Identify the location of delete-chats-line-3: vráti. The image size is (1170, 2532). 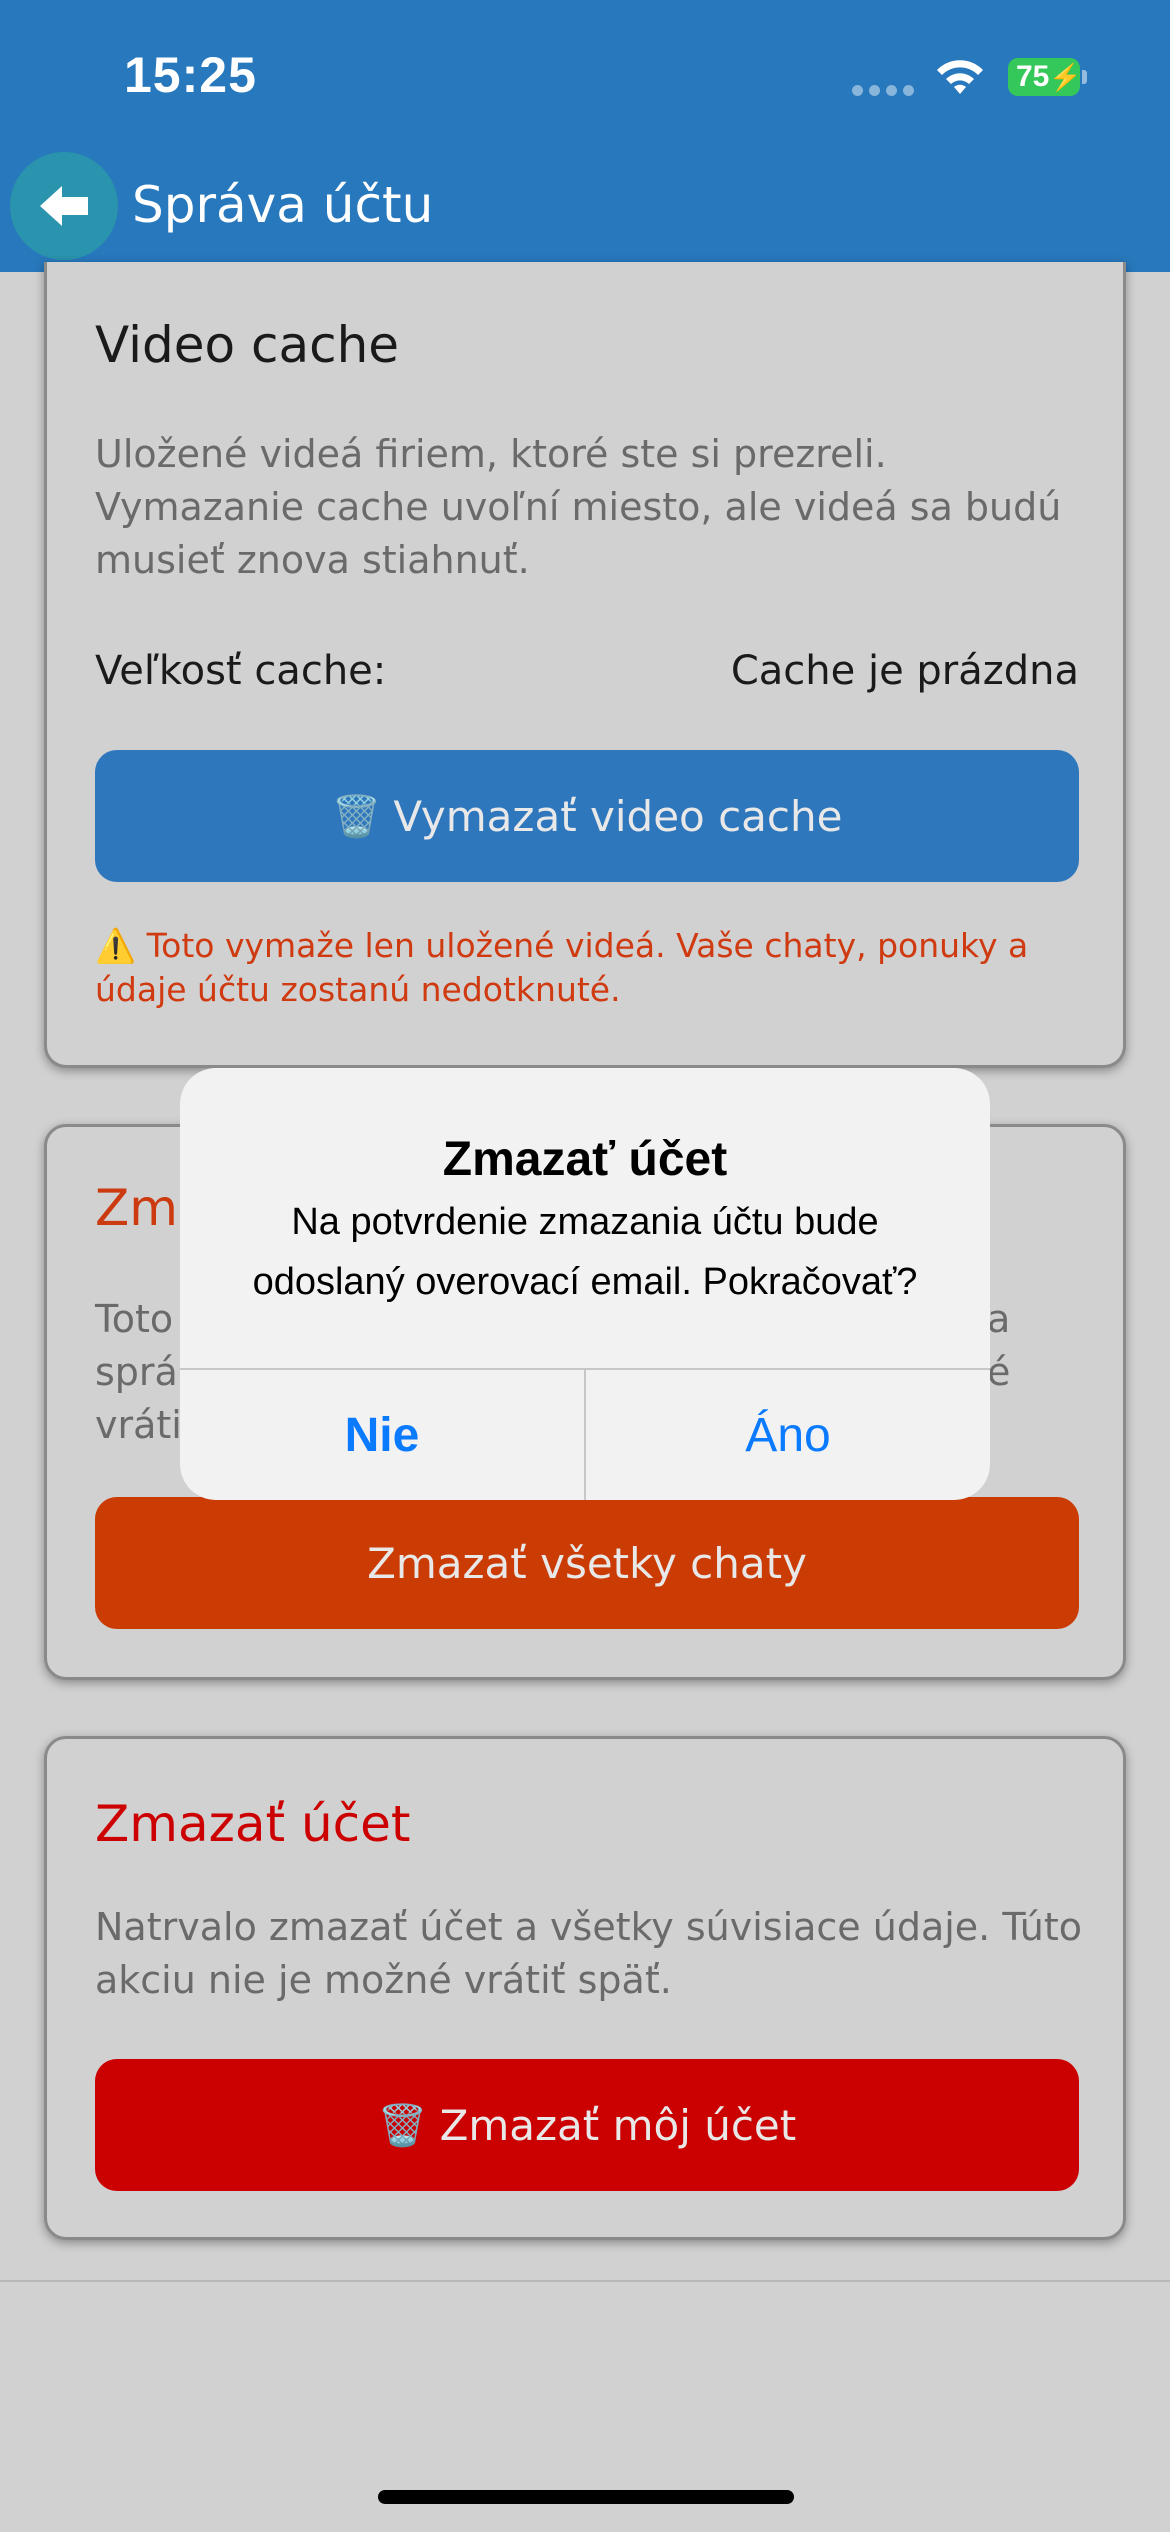
(138, 1425).